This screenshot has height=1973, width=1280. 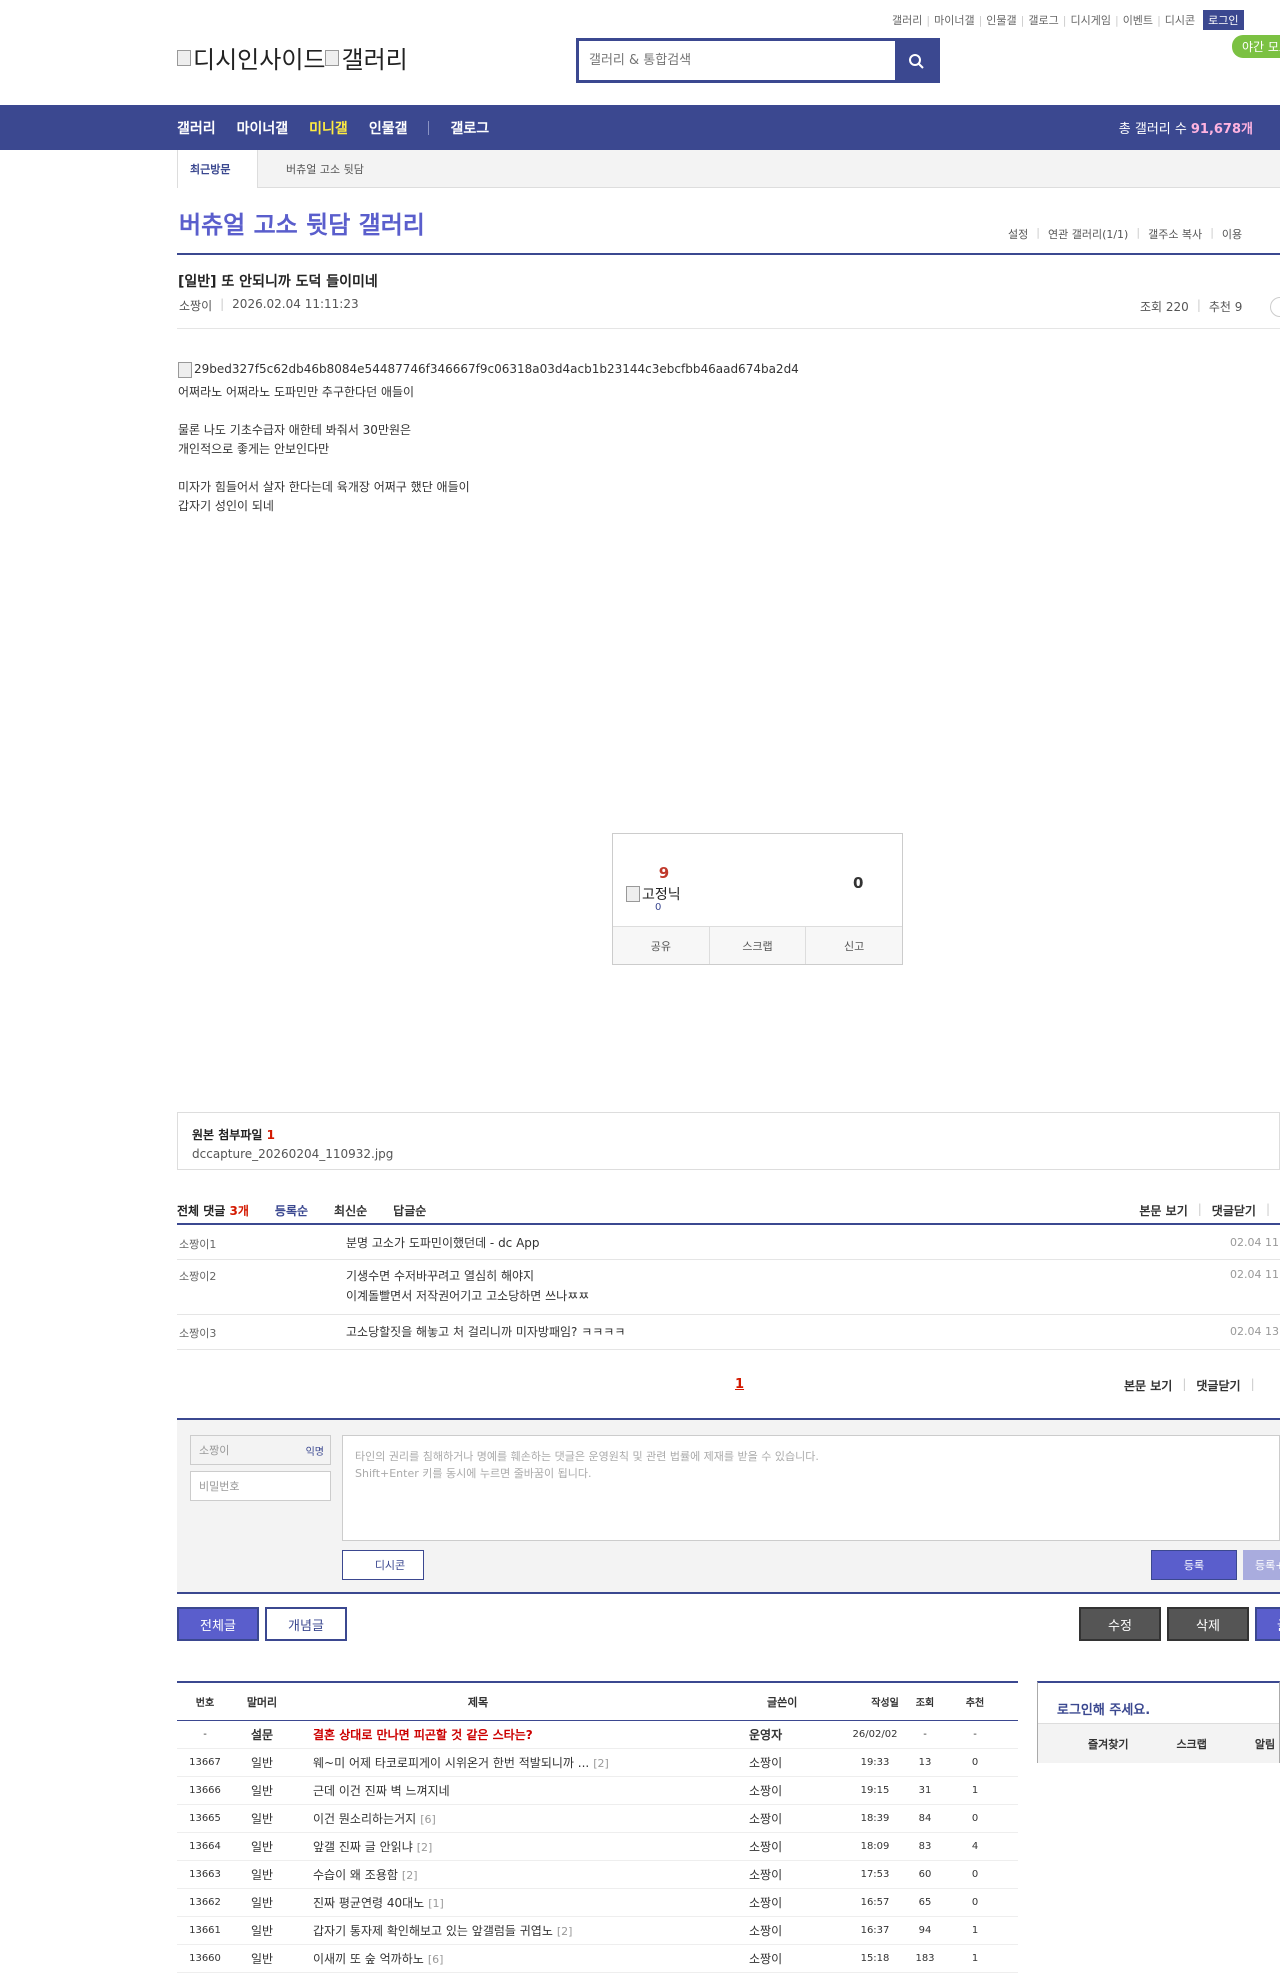 I want to click on post-title: [일반] 또 안되니까 도덕 들이미네, so click(x=278, y=282).